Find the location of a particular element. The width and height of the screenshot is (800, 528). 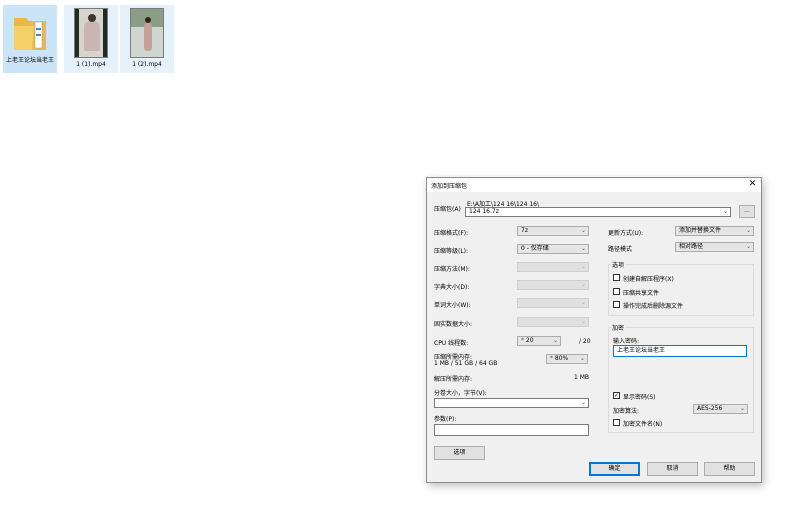

split-select: ⌄ is located at coordinates (511, 403).